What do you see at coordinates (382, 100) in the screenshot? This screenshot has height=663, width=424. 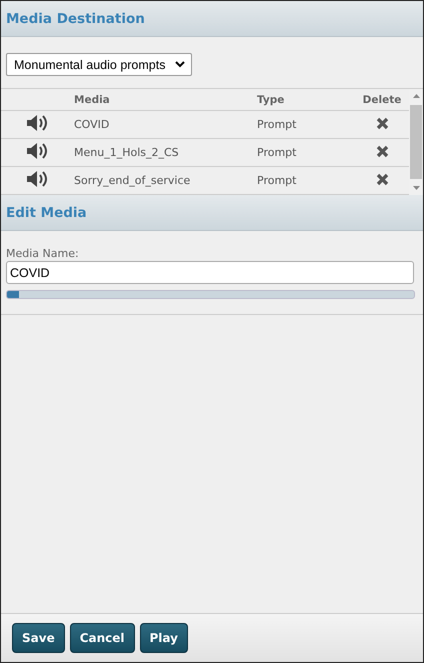 I see `column-header: Delete` at bounding box center [382, 100].